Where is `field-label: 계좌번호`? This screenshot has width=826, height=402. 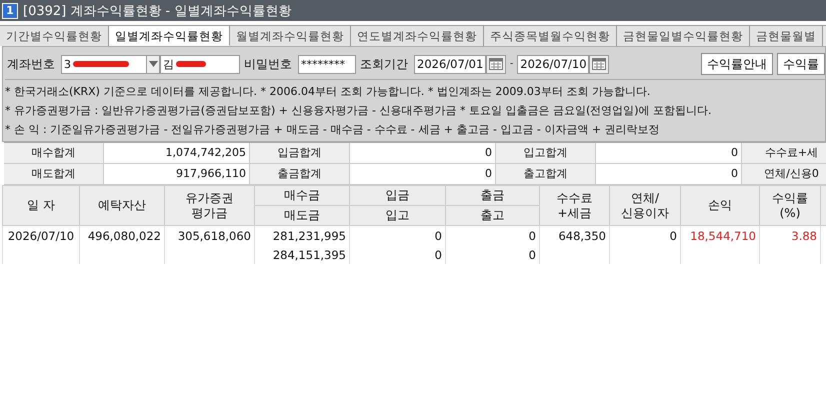
field-label: 계좌번호 is located at coordinates (31, 64).